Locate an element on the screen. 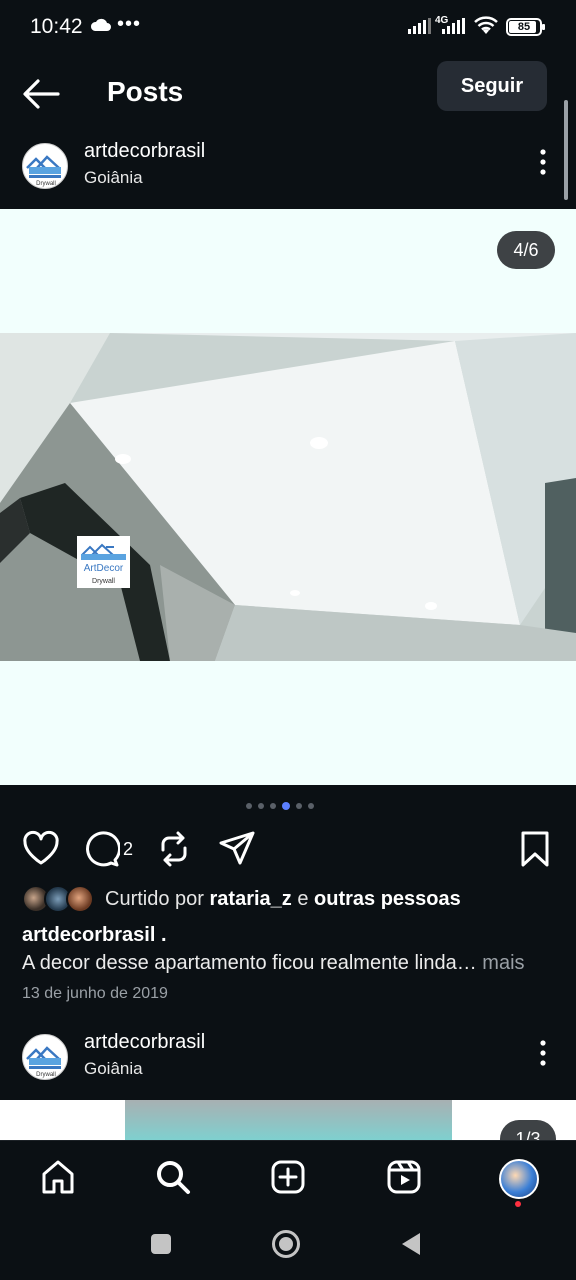  share-icon is located at coordinates (237, 849).